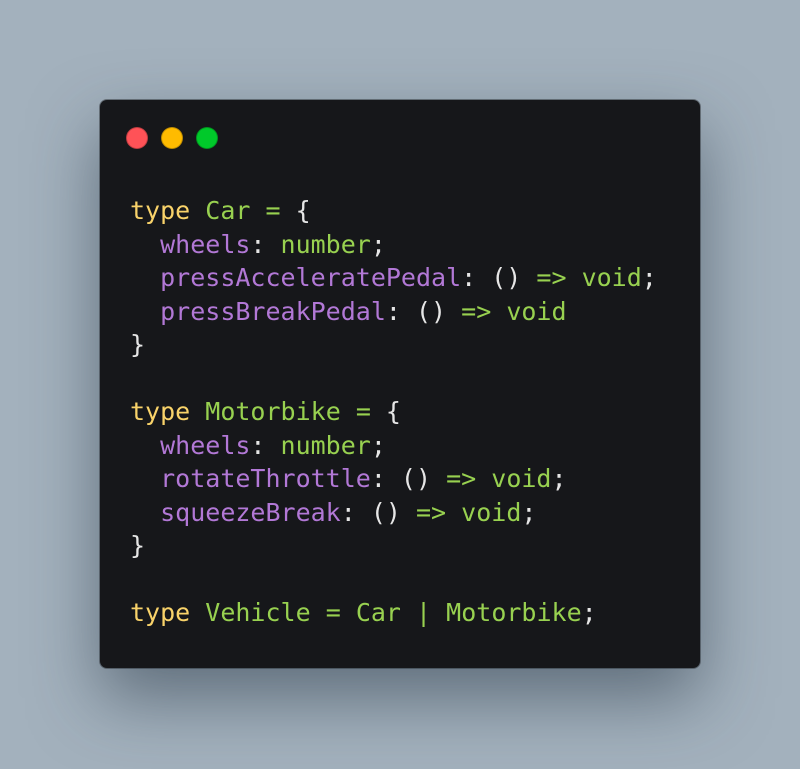 Image resolution: width=800 pixels, height=769 pixels. What do you see at coordinates (424, 612) in the screenshot?
I see `code-token-type-name: |` at bounding box center [424, 612].